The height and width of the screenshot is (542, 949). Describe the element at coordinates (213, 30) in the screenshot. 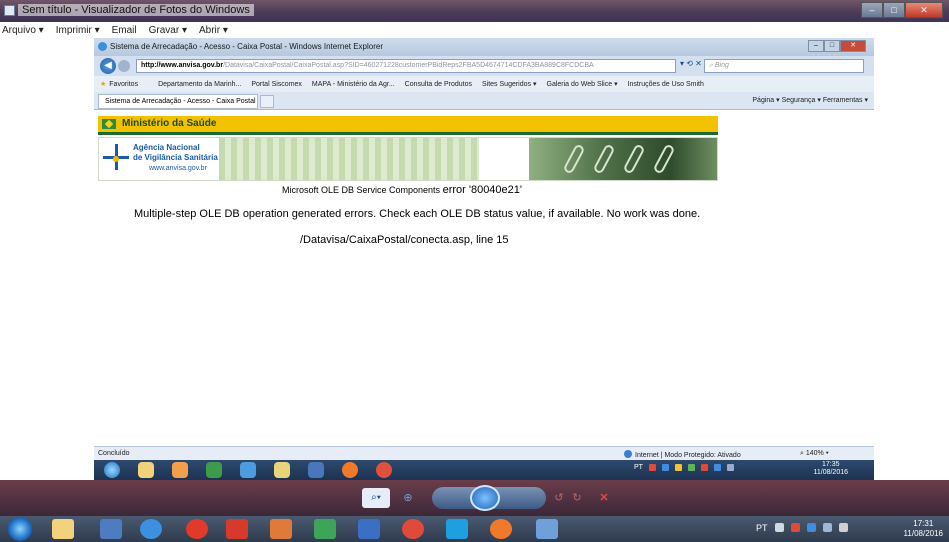

I see `menu-abrir: Abrir ▾` at that location.